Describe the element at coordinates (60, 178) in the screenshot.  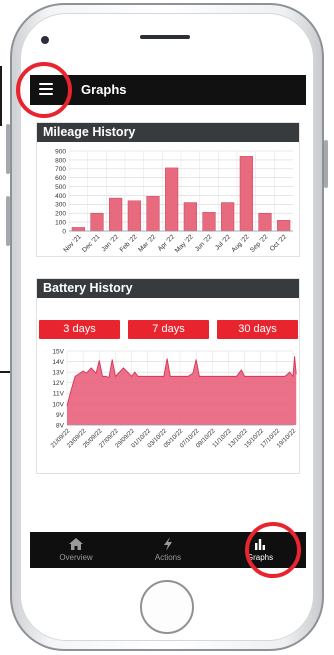
I see `mileage-y-tick: 600` at that location.